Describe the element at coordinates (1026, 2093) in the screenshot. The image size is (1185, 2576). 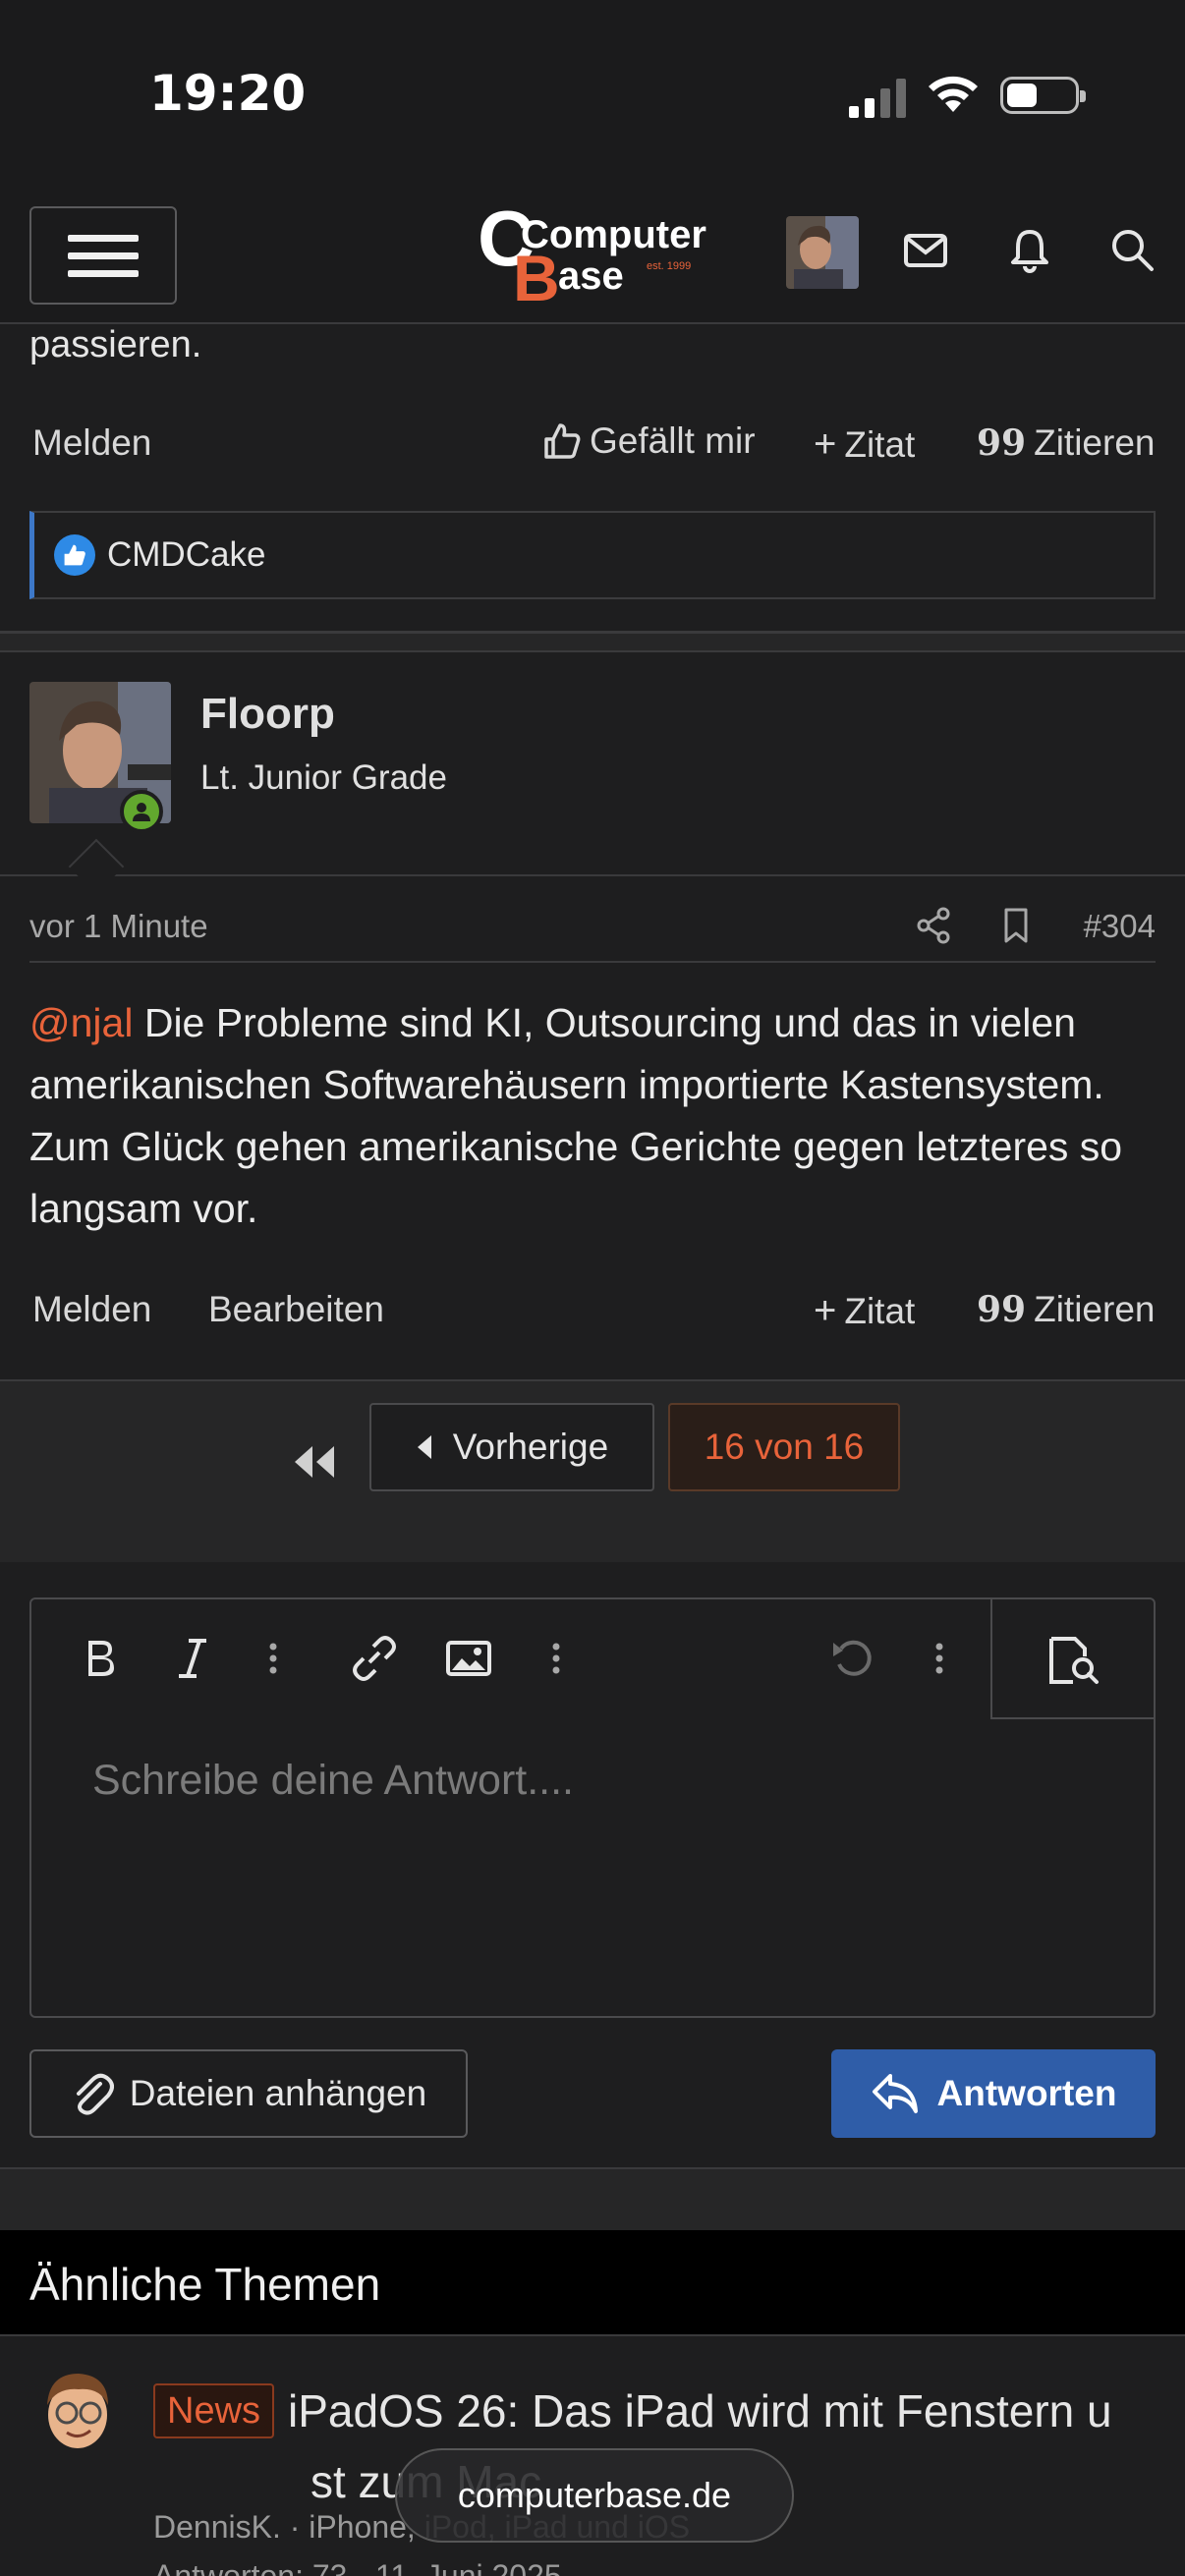
I see `reply-label: Antworten` at that location.